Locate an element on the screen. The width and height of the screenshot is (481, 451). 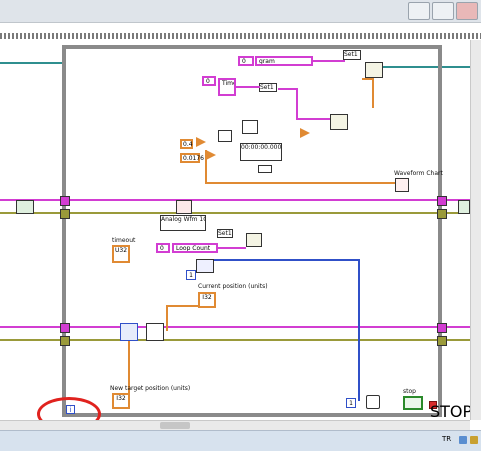
gram-string-constant: gram is located at coordinates (284, 61).